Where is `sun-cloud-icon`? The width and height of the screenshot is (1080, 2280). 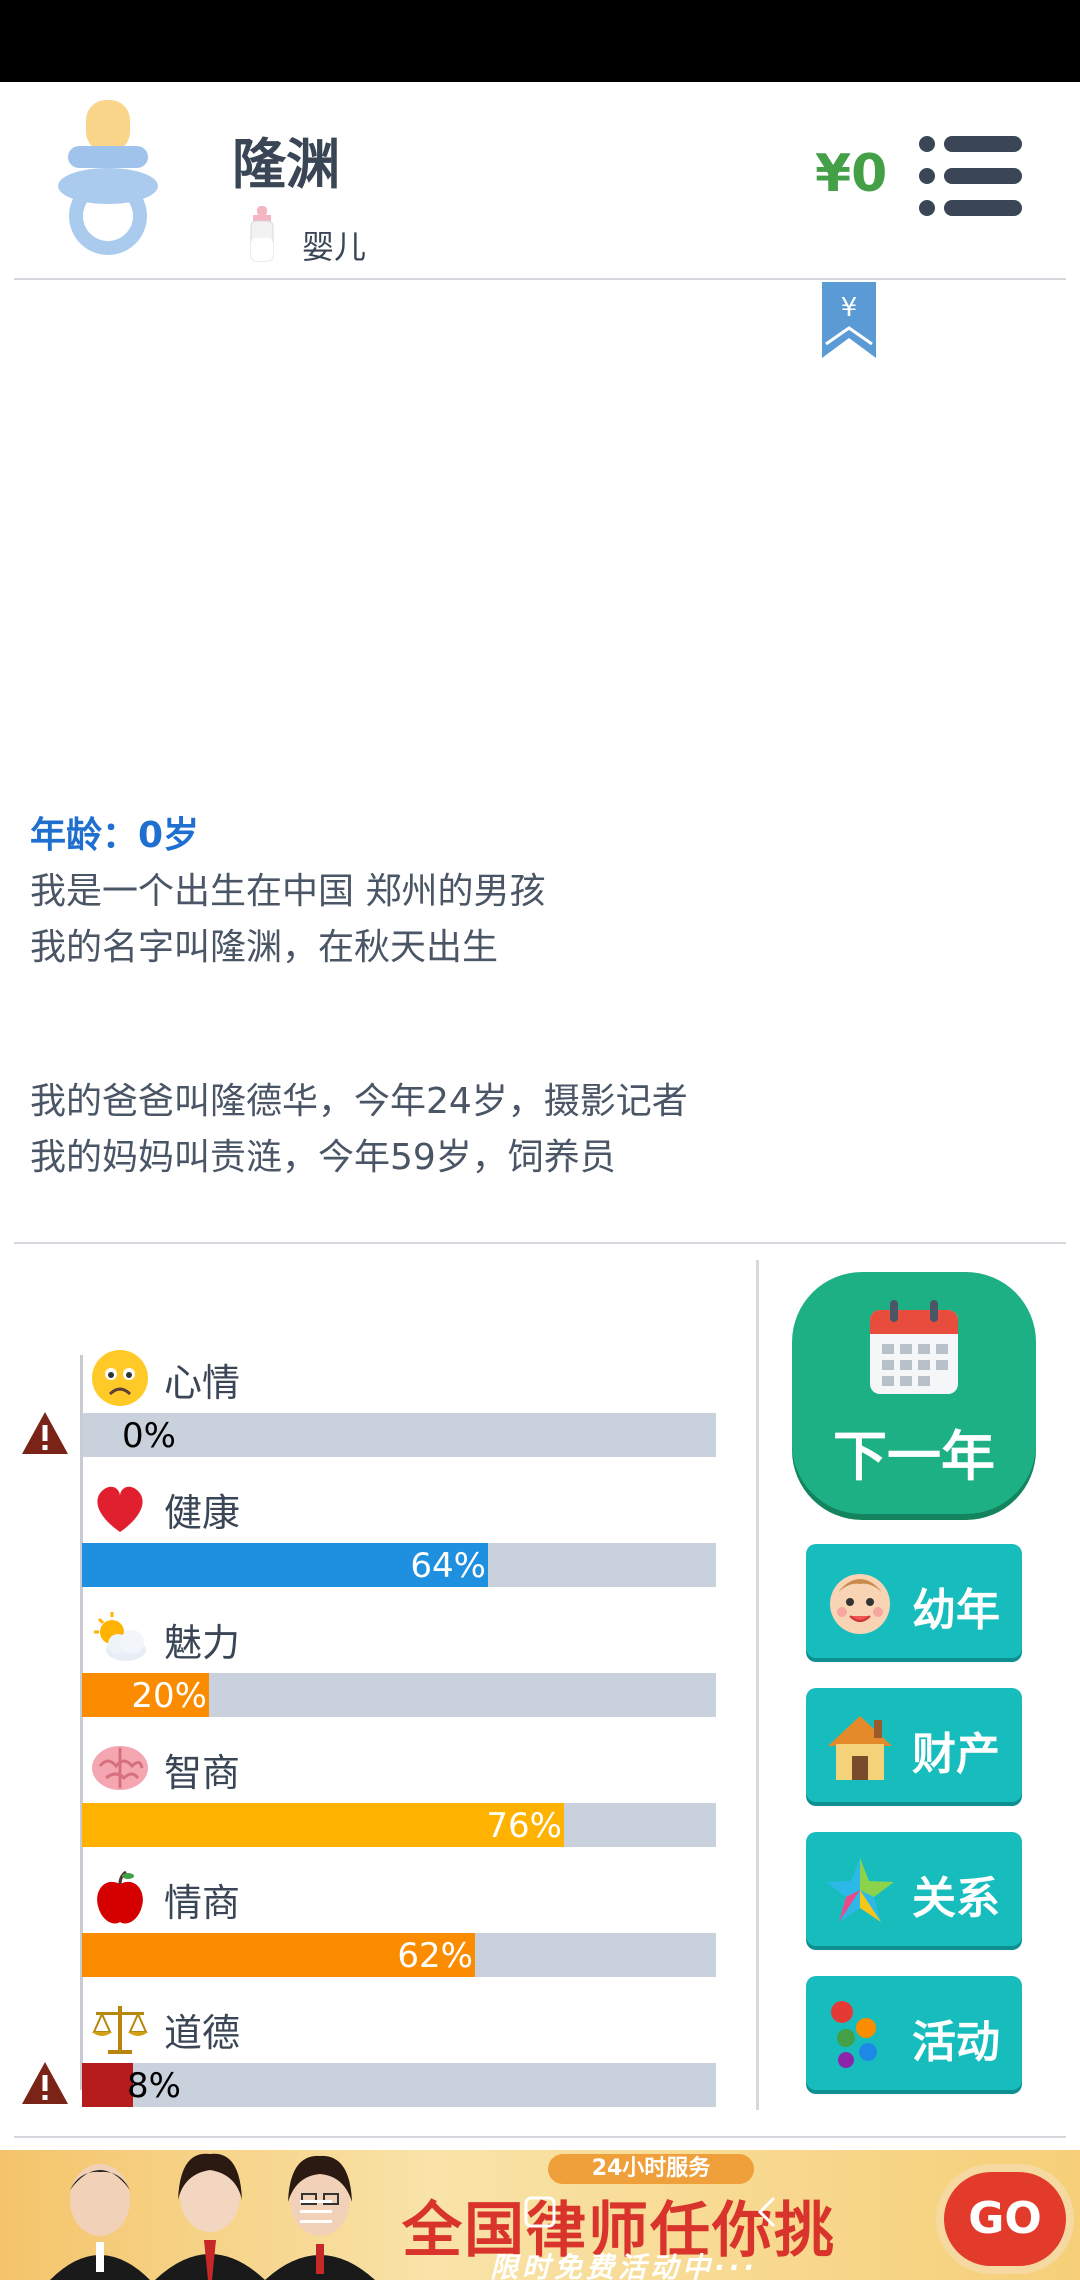 sun-cloud-icon is located at coordinates (120, 1636).